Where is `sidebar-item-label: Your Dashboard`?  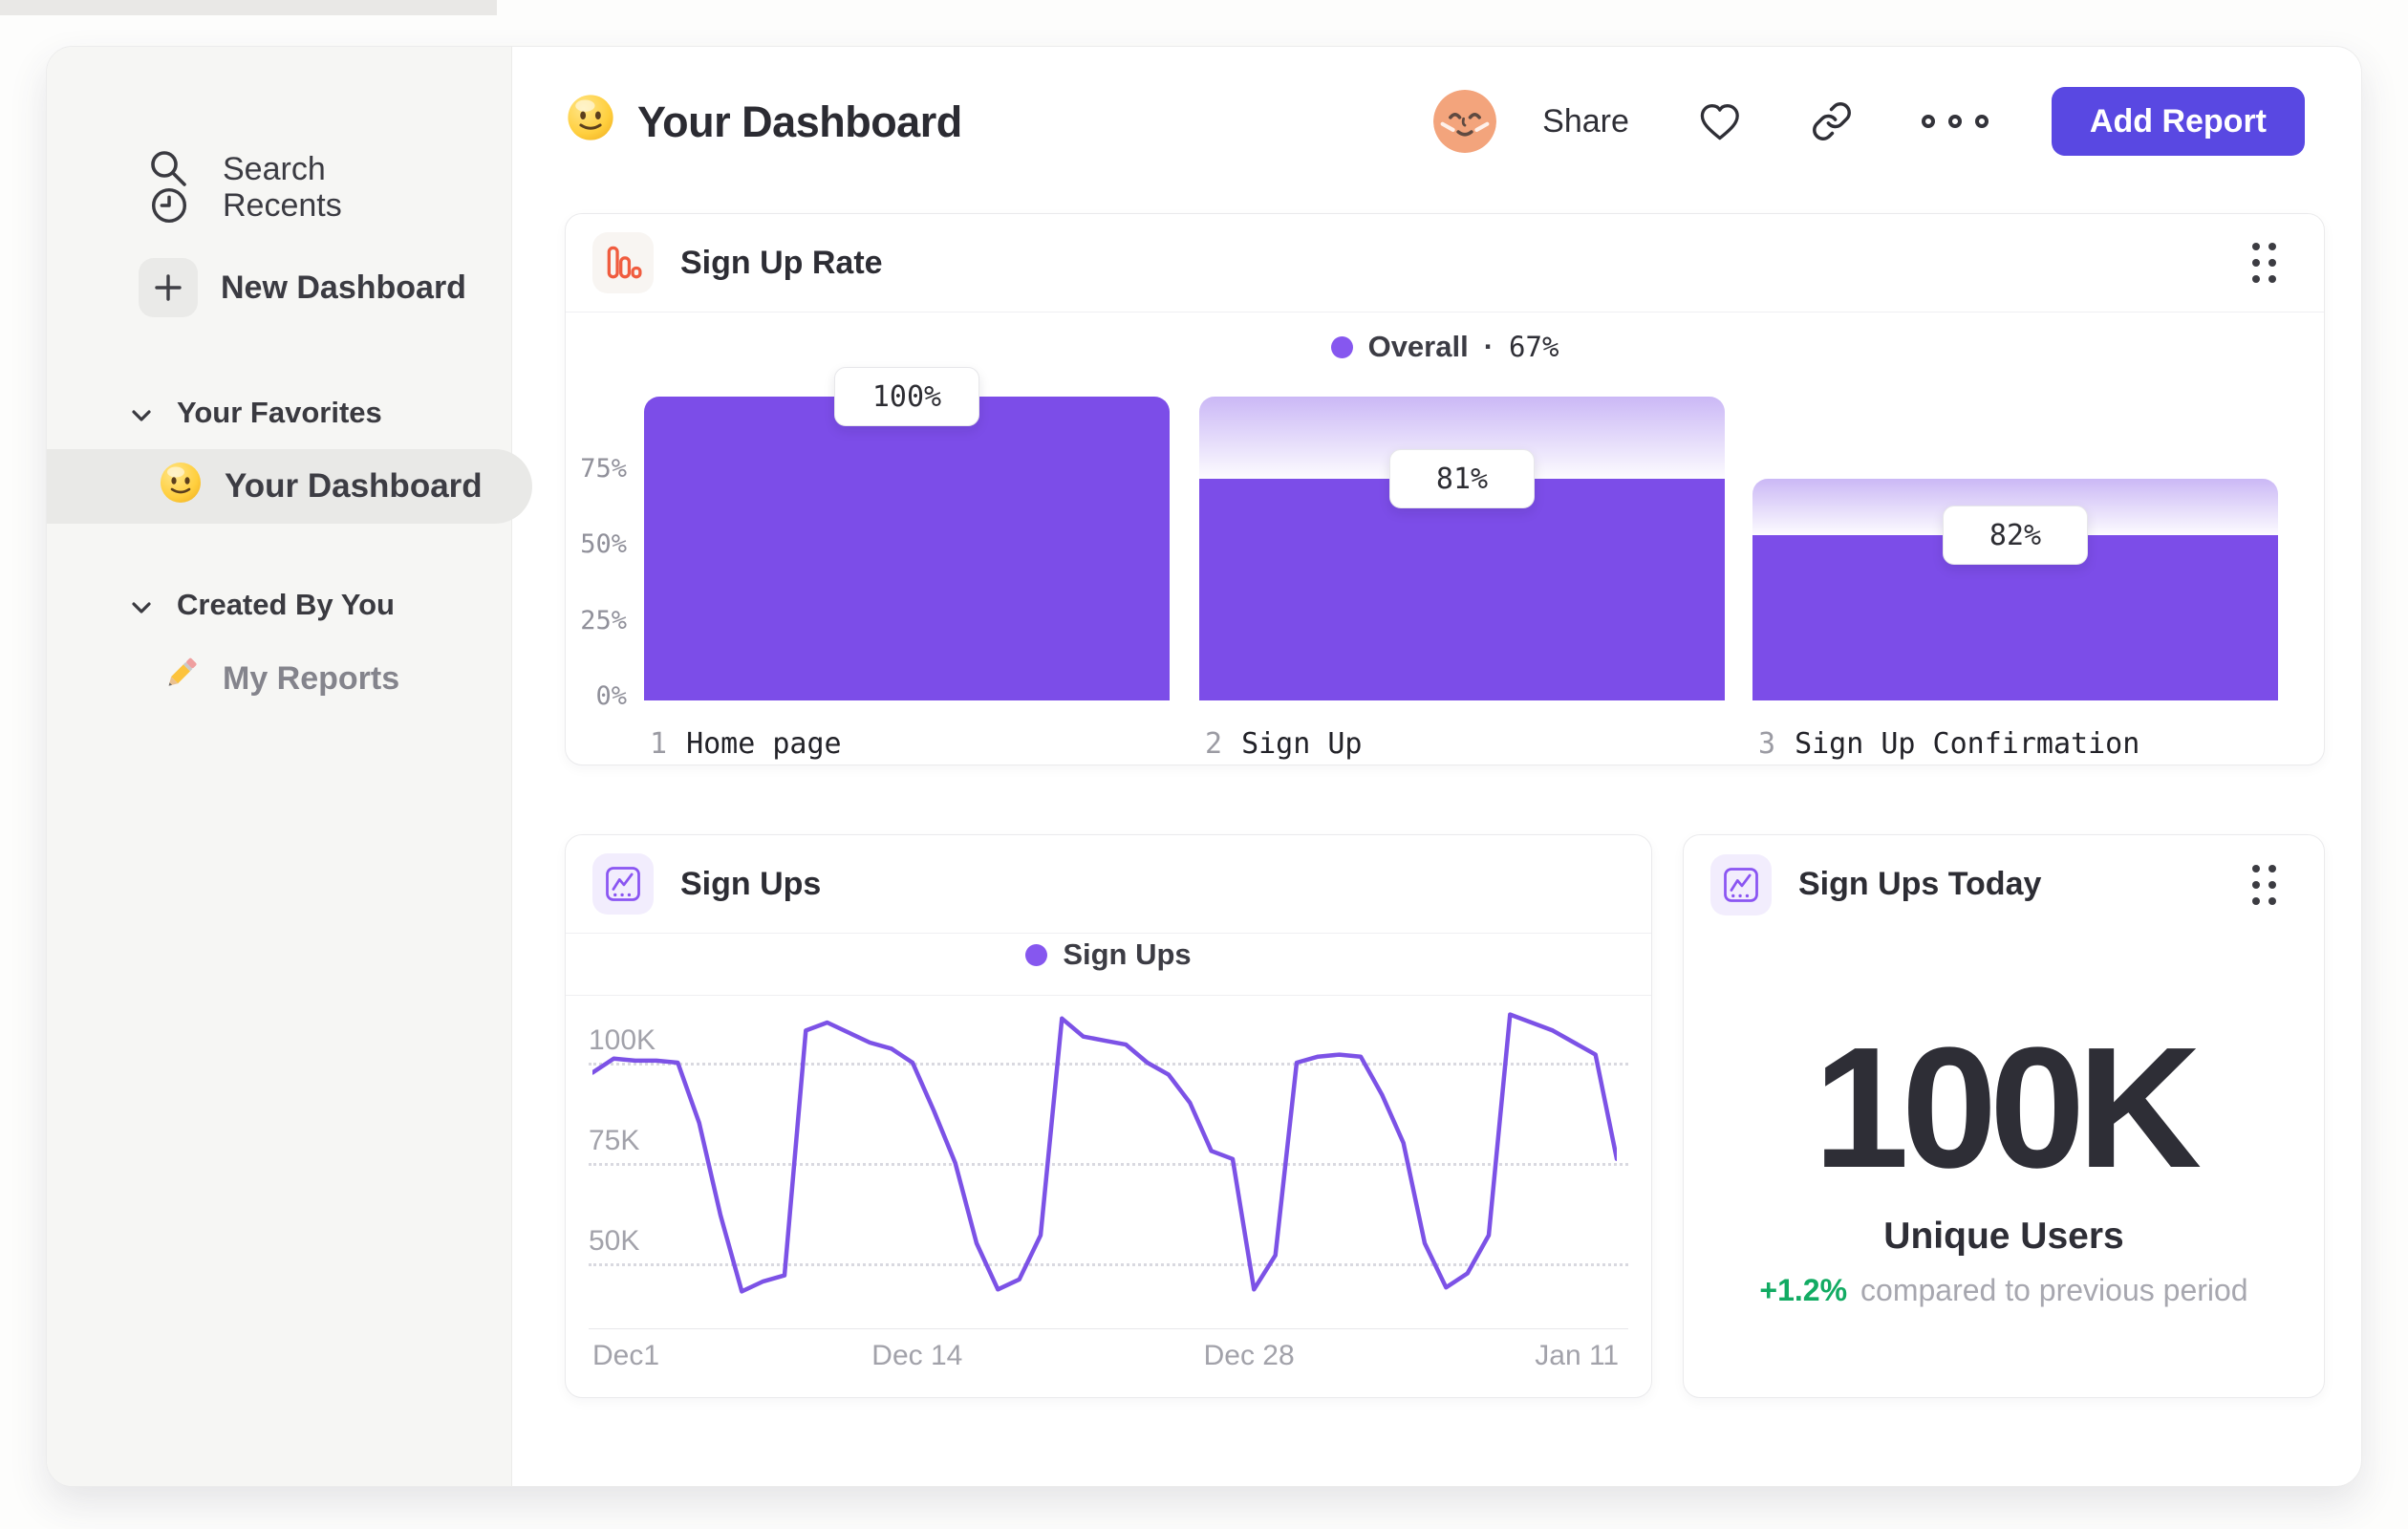 sidebar-item-label: Your Dashboard is located at coordinates (354, 486).